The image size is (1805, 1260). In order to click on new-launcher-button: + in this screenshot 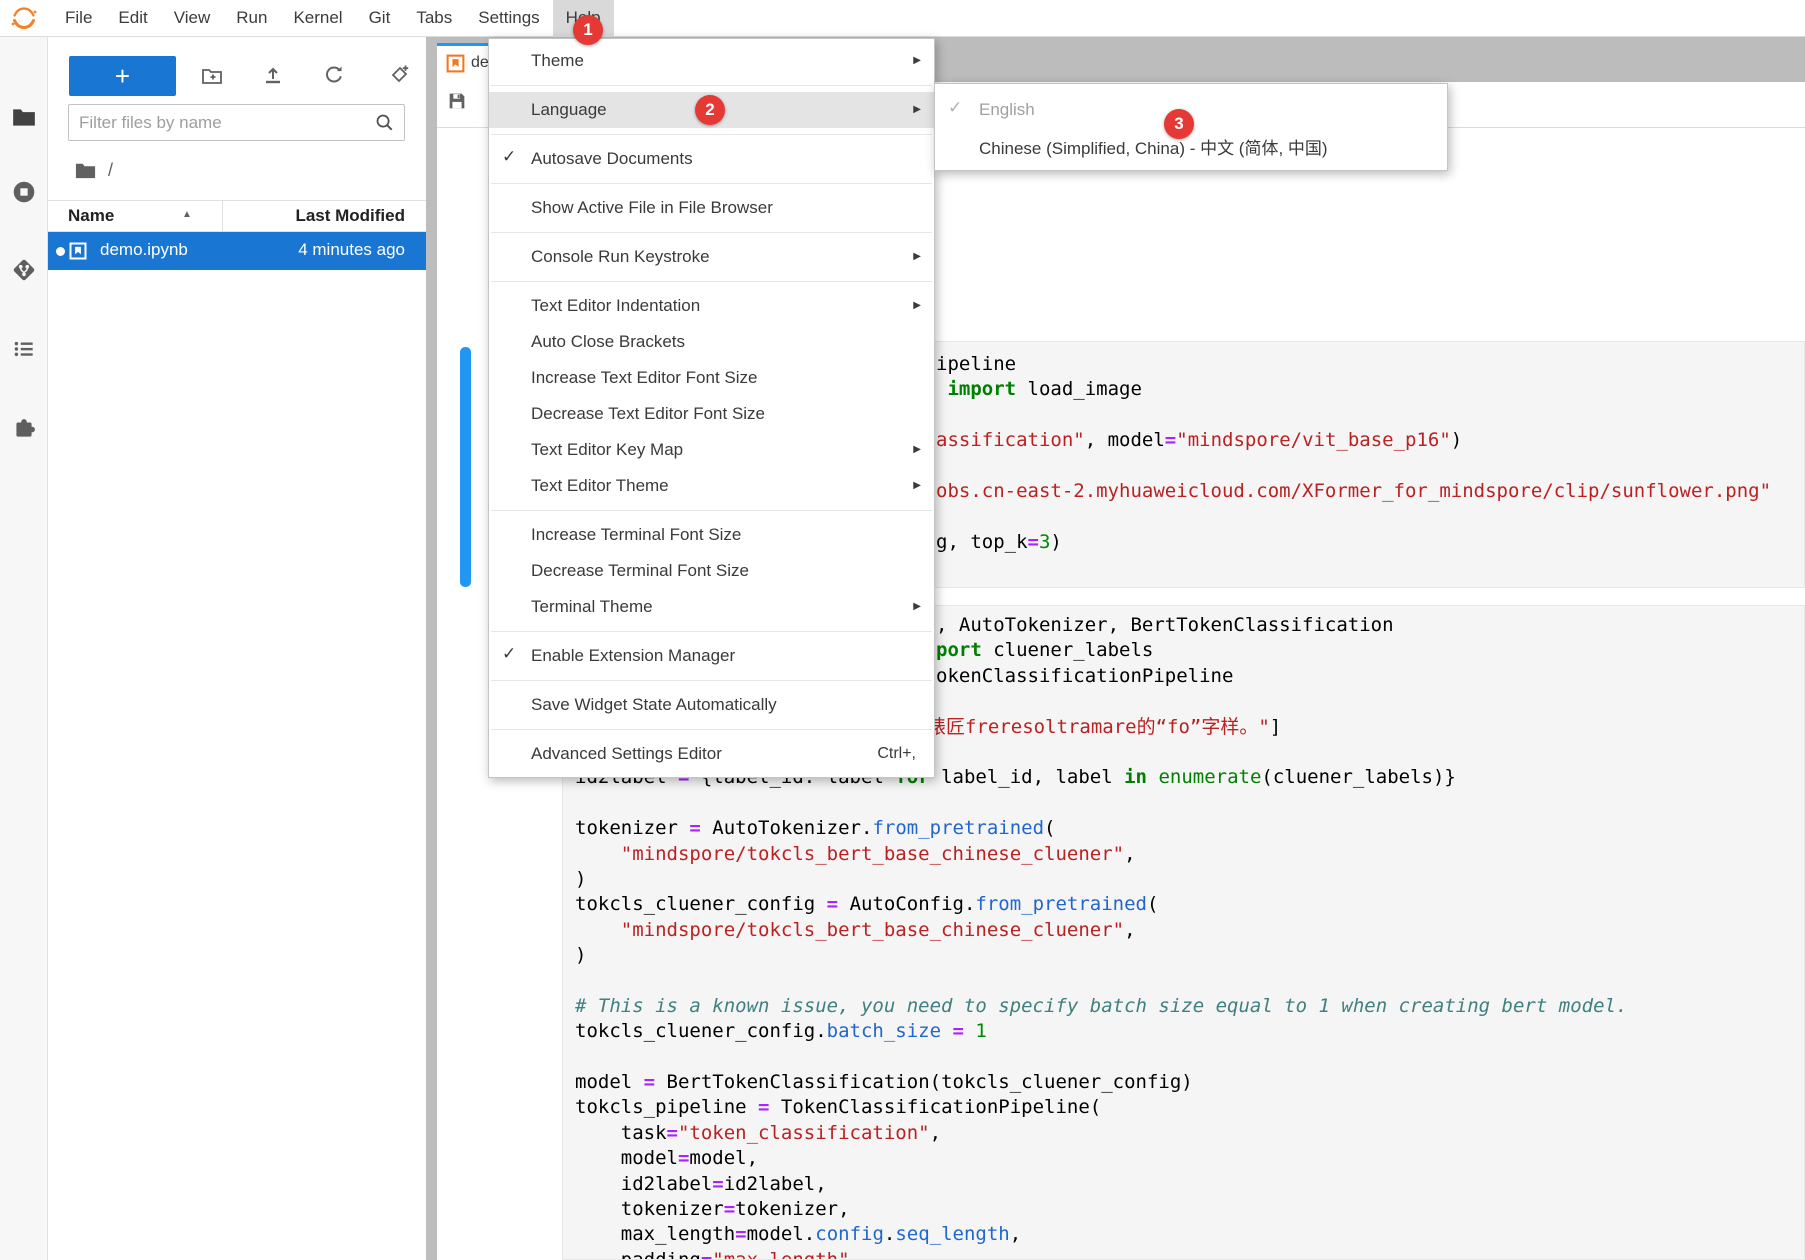, I will do `click(122, 76)`.